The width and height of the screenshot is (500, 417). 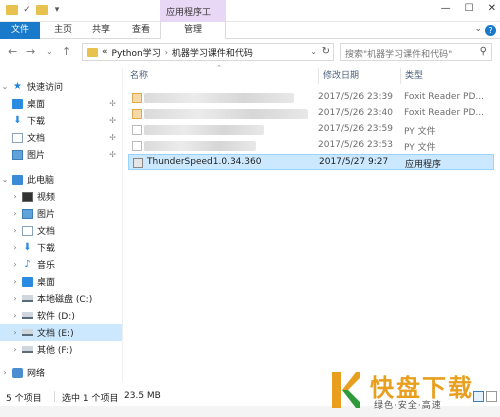 I want to click on refresh-icon: ↻, so click(x=326, y=51).